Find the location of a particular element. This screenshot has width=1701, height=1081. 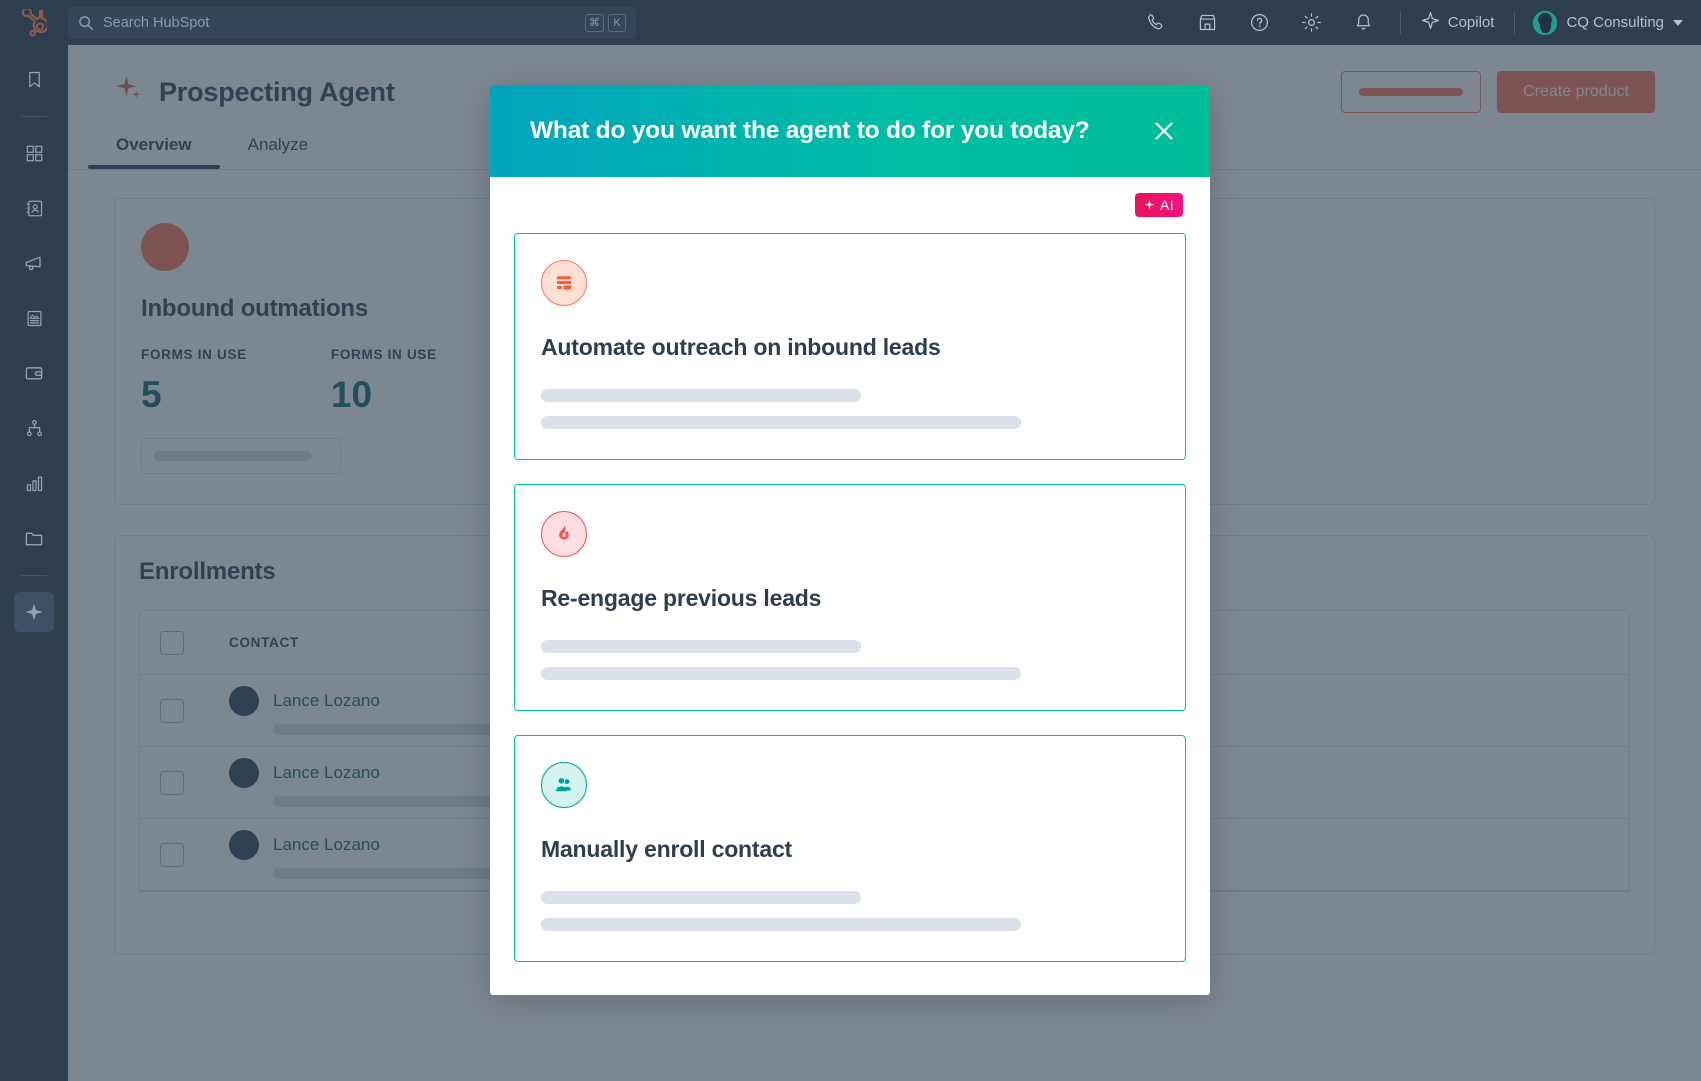

help-icon is located at coordinates (1260, 22).